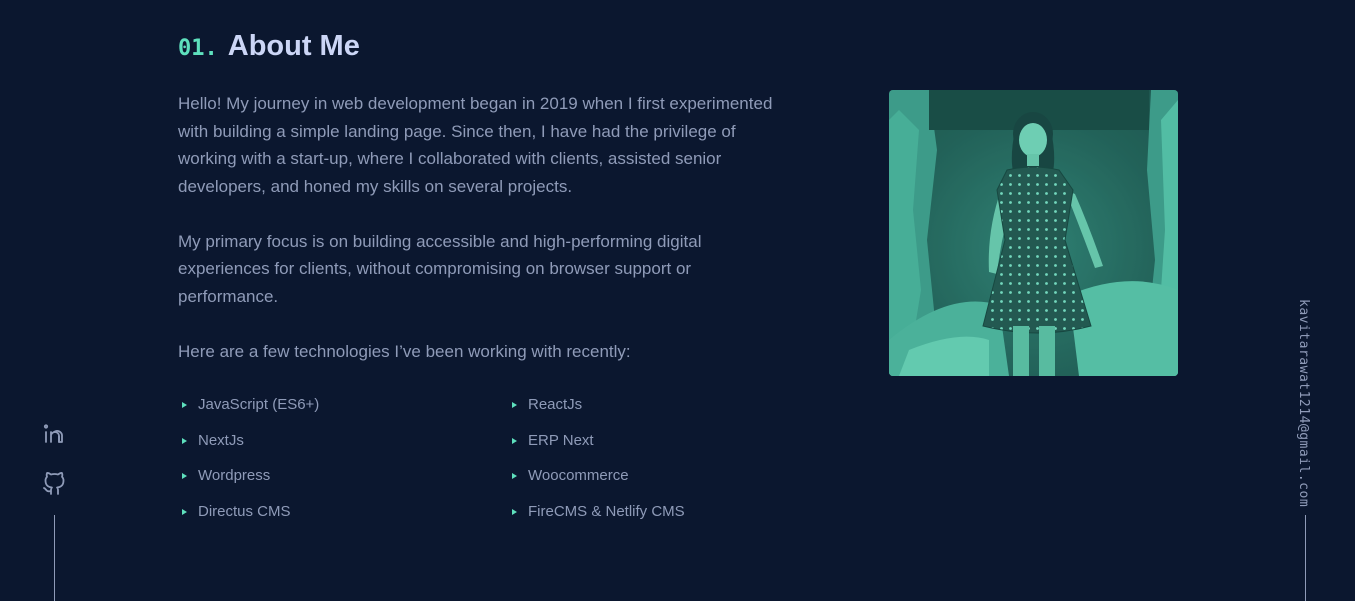  What do you see at coordinates (54, 558) in the screenshot?
I see `left-rail-line` at bounding box center [54, 558].